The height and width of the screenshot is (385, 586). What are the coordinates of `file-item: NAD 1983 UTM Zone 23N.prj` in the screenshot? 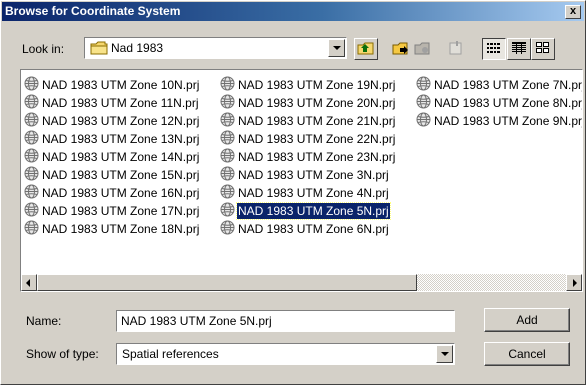 It's located at (320, 157).